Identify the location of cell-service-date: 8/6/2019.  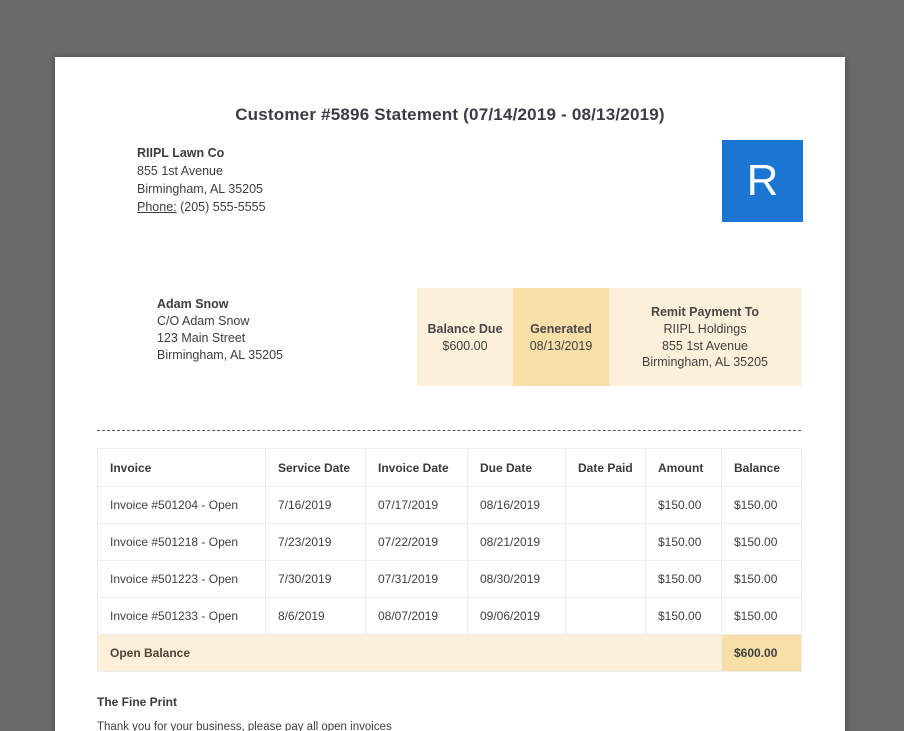
(315, 616).